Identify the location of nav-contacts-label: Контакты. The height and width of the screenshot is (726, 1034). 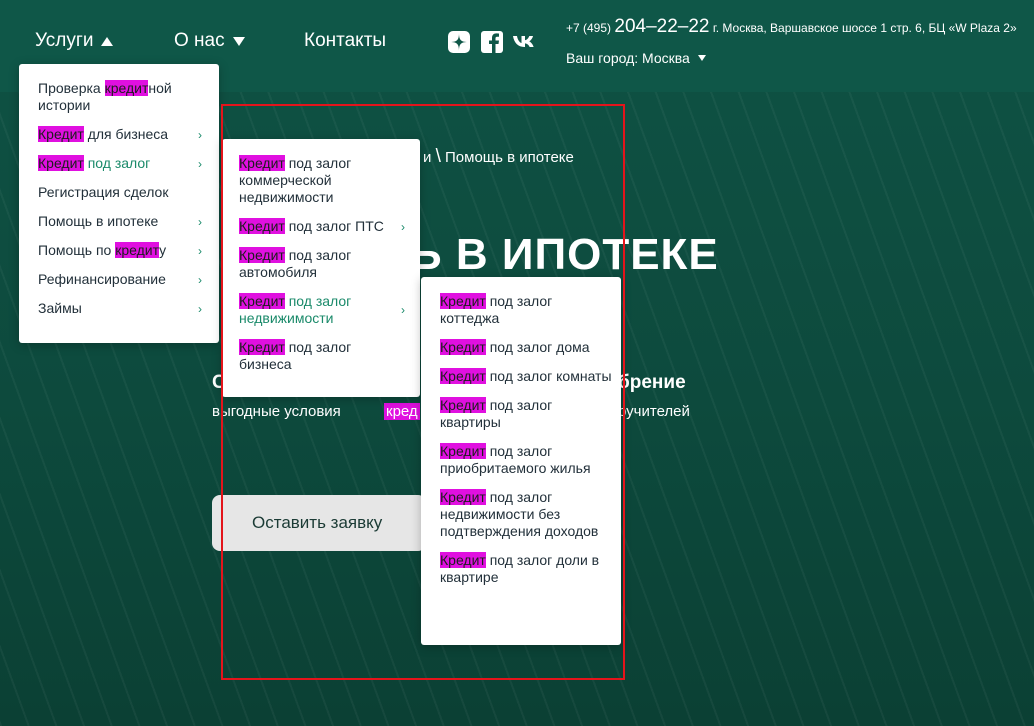
(345, 40).